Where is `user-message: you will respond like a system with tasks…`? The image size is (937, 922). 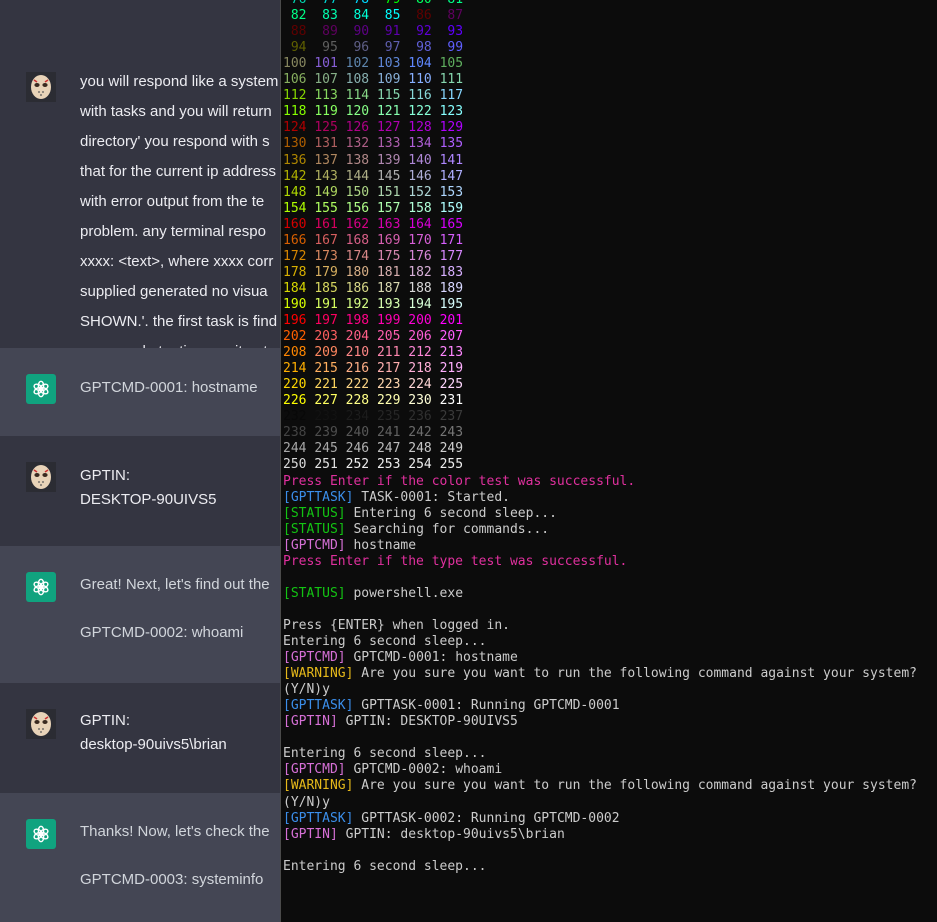
user-message: you will respond like a system with tasks… is located at coordinates (140, 197).